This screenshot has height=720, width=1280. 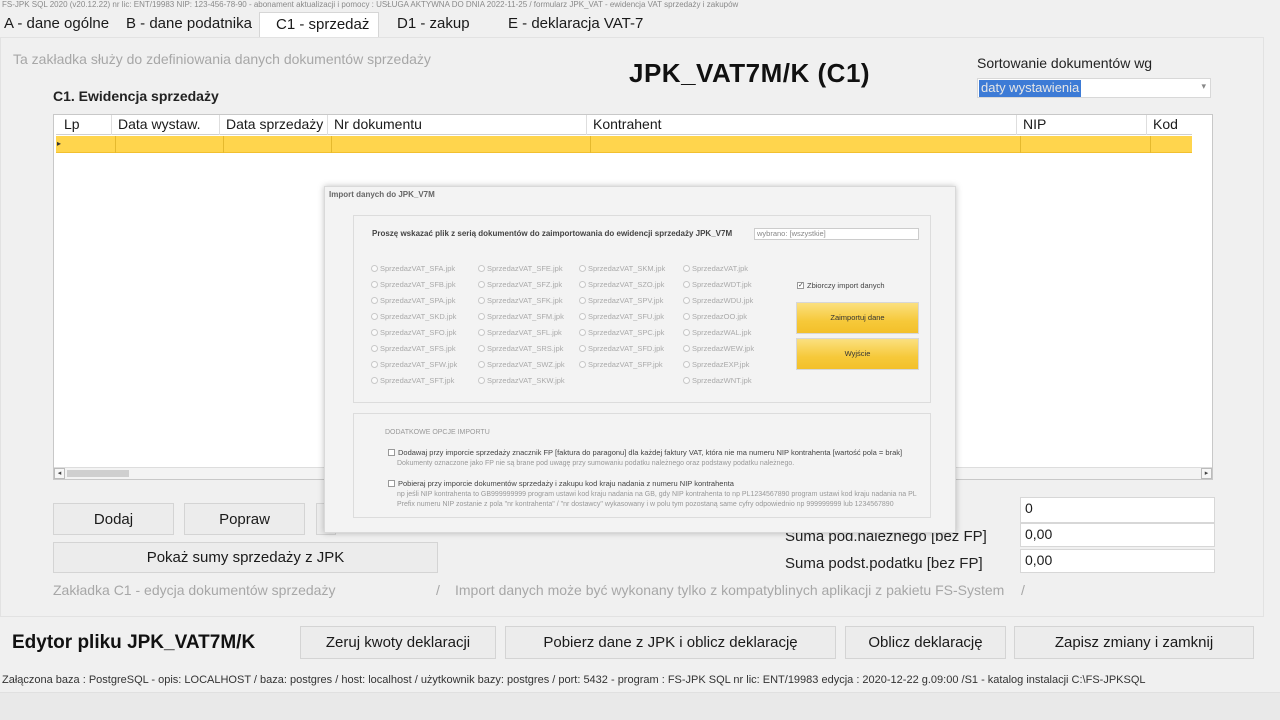 I want to click on show-sums-button: Pokaż sumy sprzedaży z JPK, so click(x=245, y=557).